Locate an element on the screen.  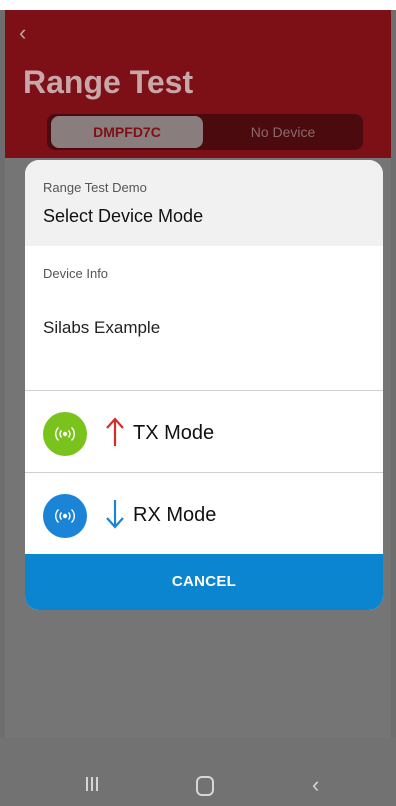
tx-mode-label: TX Mode is located at coordinates (174, 433).